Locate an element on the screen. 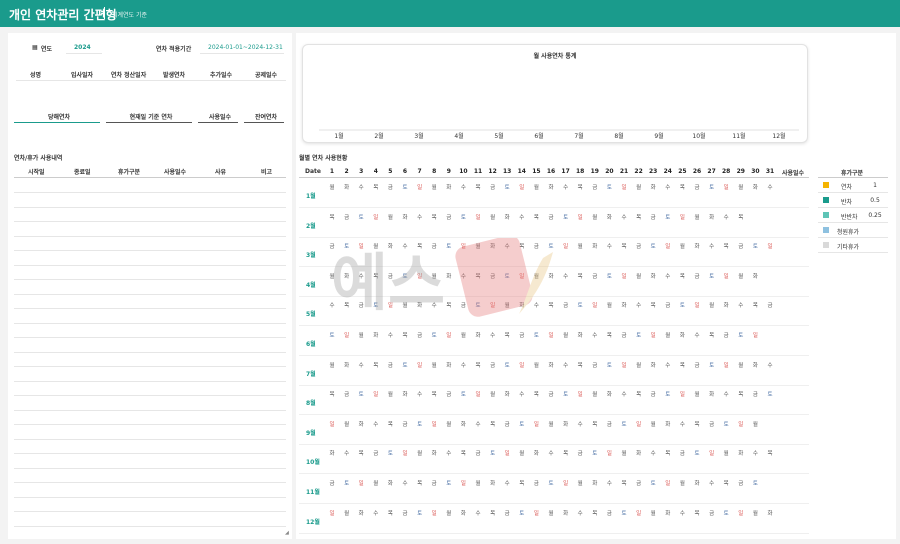 The height and width of the screenshot is (544, 900). resize-handle-icon: ◢ is located at coordinates (287, 533).